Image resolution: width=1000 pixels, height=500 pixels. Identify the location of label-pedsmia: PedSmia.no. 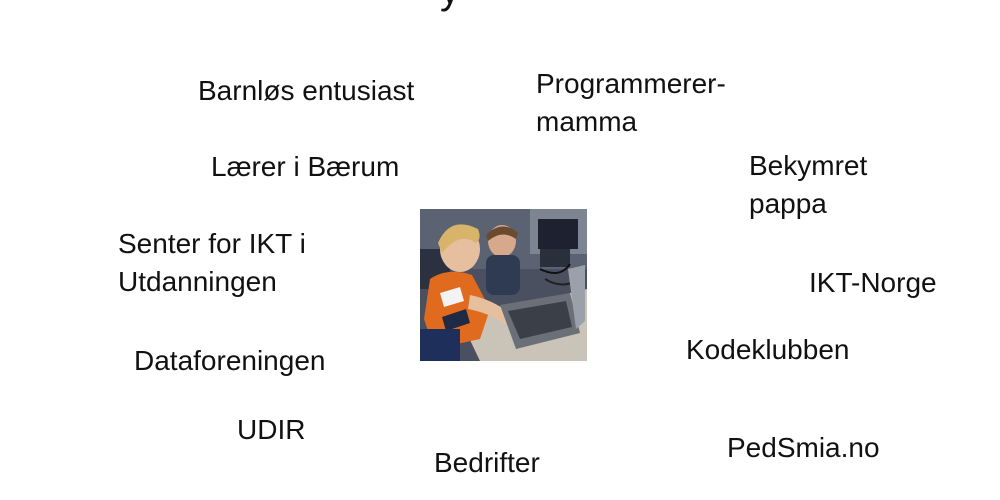
(803, 447).